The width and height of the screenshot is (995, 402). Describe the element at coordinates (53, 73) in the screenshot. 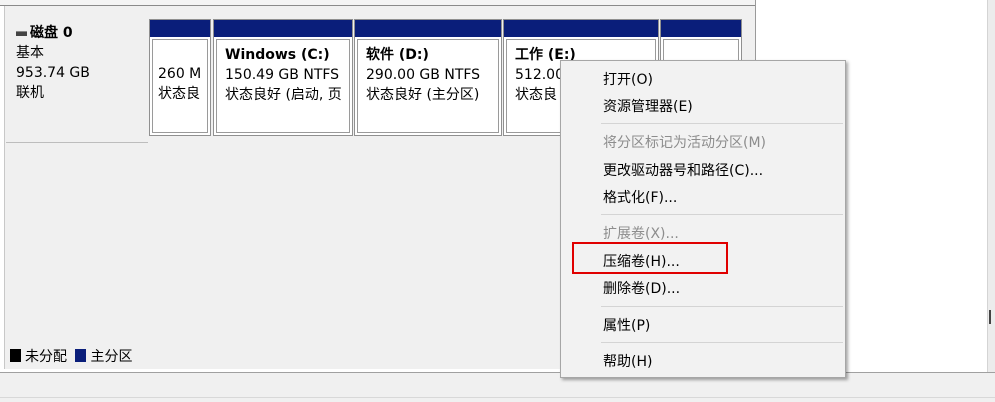

I see `disk-size: 953.74 GB` at that location.